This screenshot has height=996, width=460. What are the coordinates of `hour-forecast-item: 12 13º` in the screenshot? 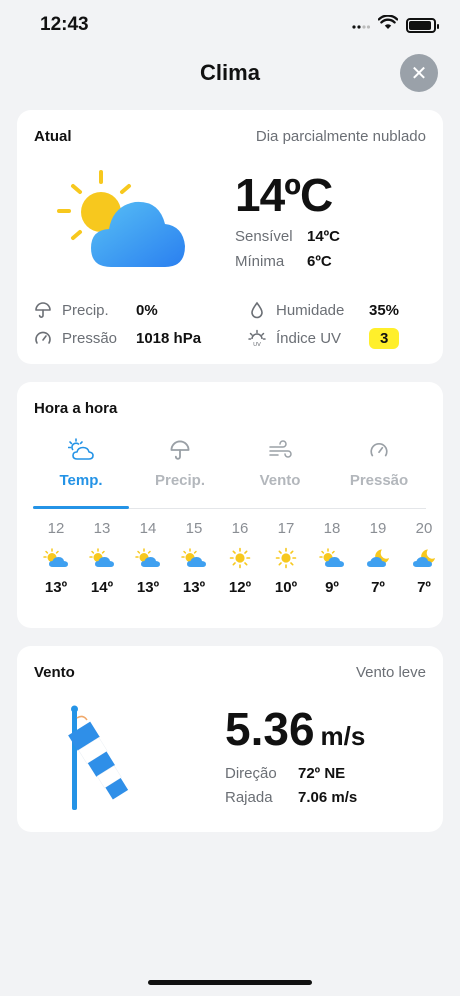 It's located at (56, 558).